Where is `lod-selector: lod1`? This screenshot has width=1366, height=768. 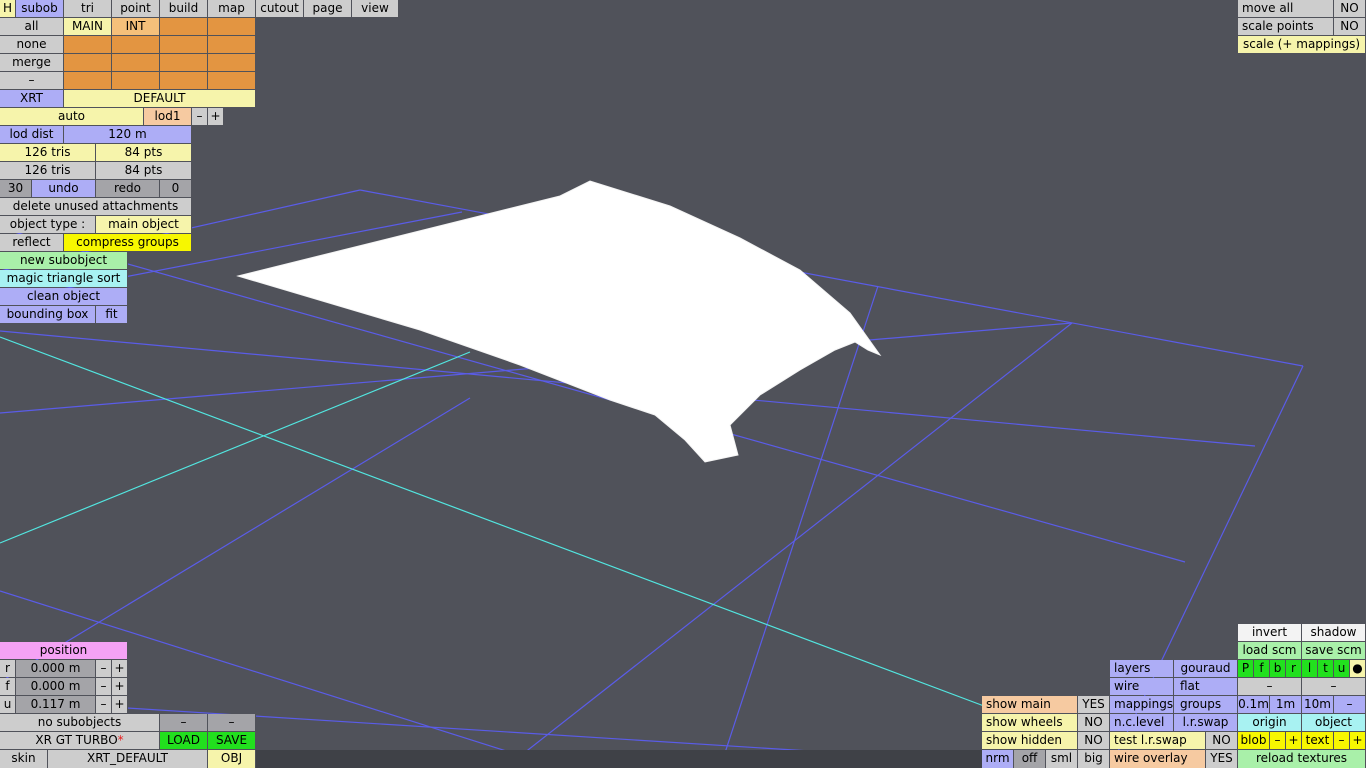 lod-selector: lod1 is located at coordinates (168, 116).